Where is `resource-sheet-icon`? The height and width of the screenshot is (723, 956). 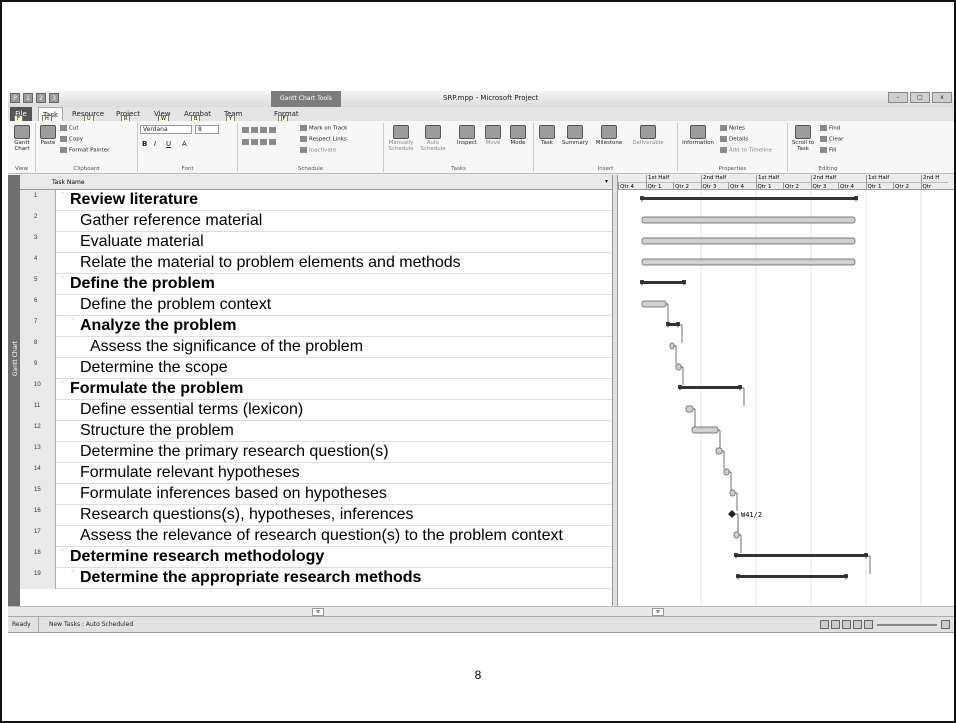
resource-sheet-icon is located at coordinates (857, 624).